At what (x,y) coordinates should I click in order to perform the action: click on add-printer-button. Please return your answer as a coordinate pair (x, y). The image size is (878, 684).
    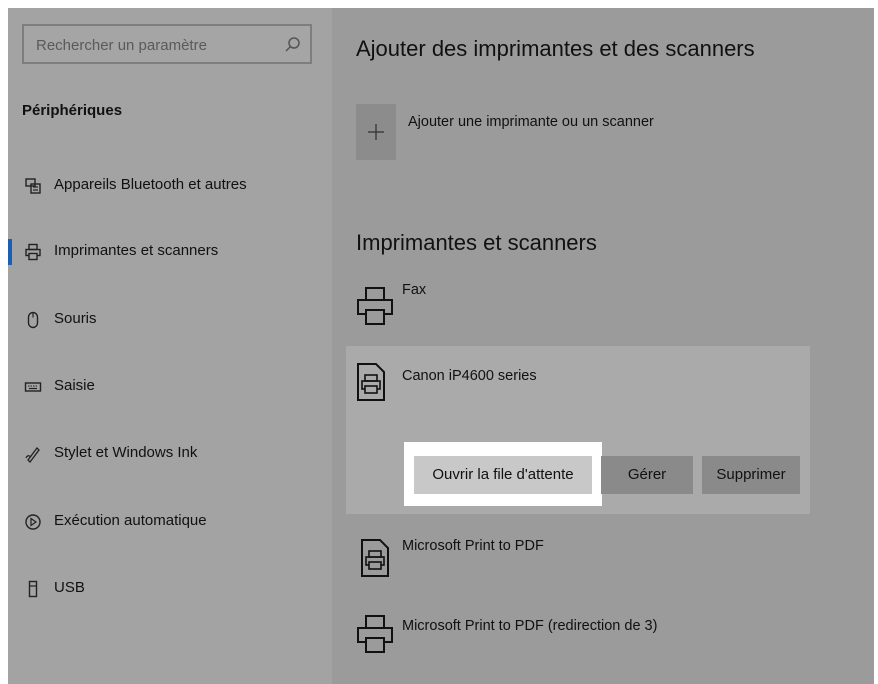
    Looking at the image, I should click on (376, 132).